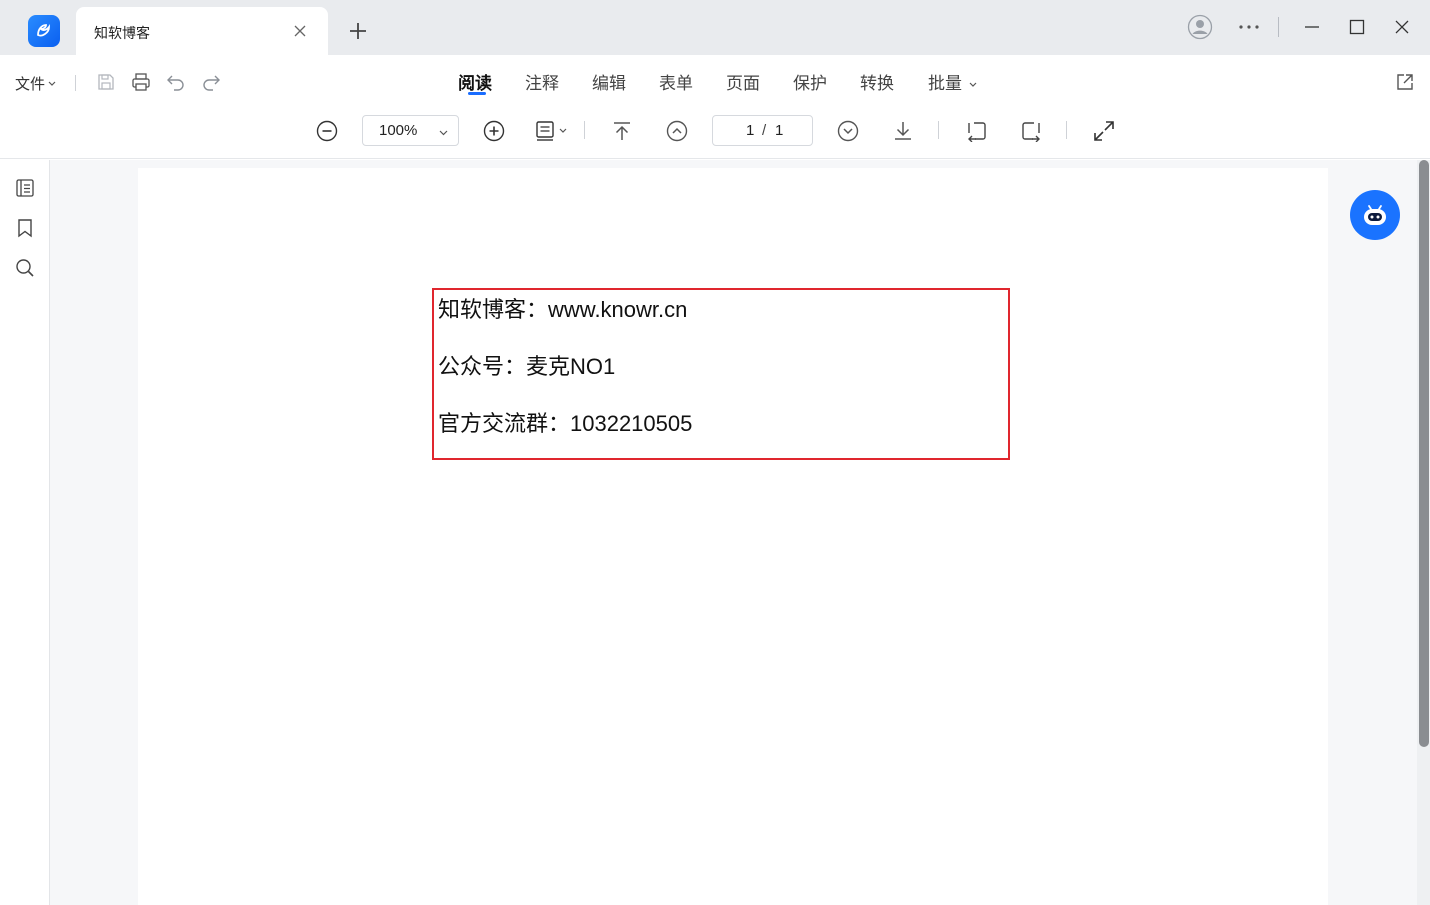 This screenshot has width=1430, height=905. What do you see at coordinates (1312, 27) in the screenshot?
I see `minimize-icon` at bounding box center [1312, 27].